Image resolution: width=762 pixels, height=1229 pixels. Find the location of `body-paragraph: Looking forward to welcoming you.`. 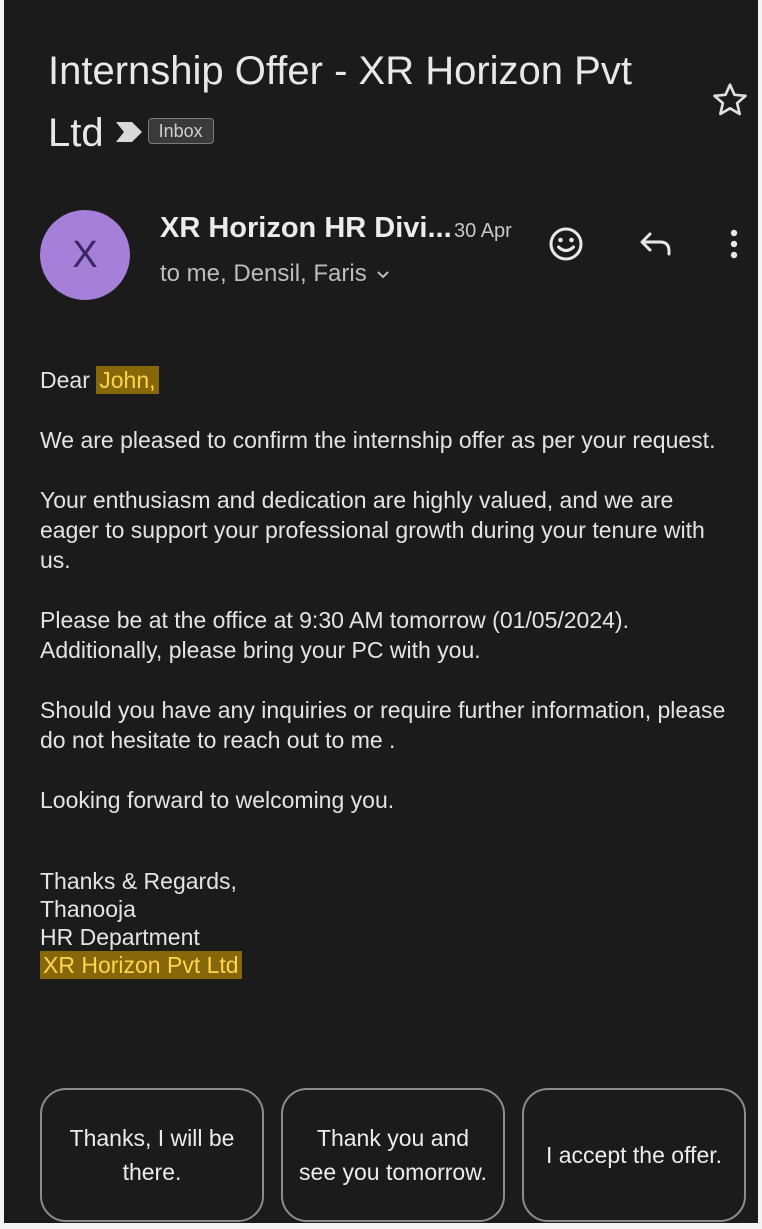

body-paragraph: Looking forward to welcoming you. is located at coordinates (217, 800).